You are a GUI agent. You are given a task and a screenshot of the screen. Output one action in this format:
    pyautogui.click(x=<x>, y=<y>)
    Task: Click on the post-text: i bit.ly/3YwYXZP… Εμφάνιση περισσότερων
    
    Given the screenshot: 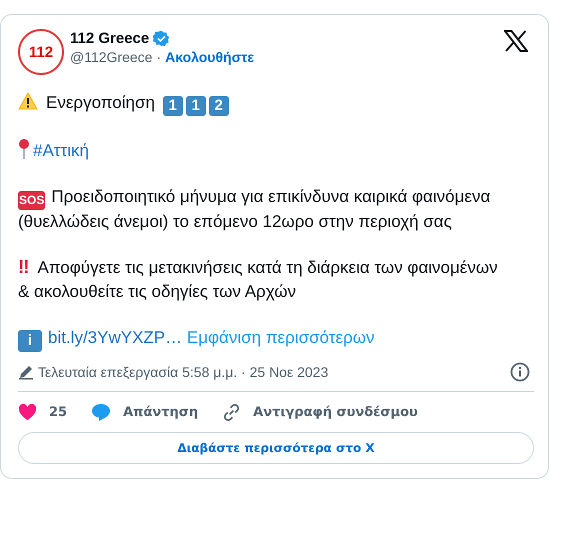 What is the action you would take?
    pyautogui.click(x=258, y=339)
    